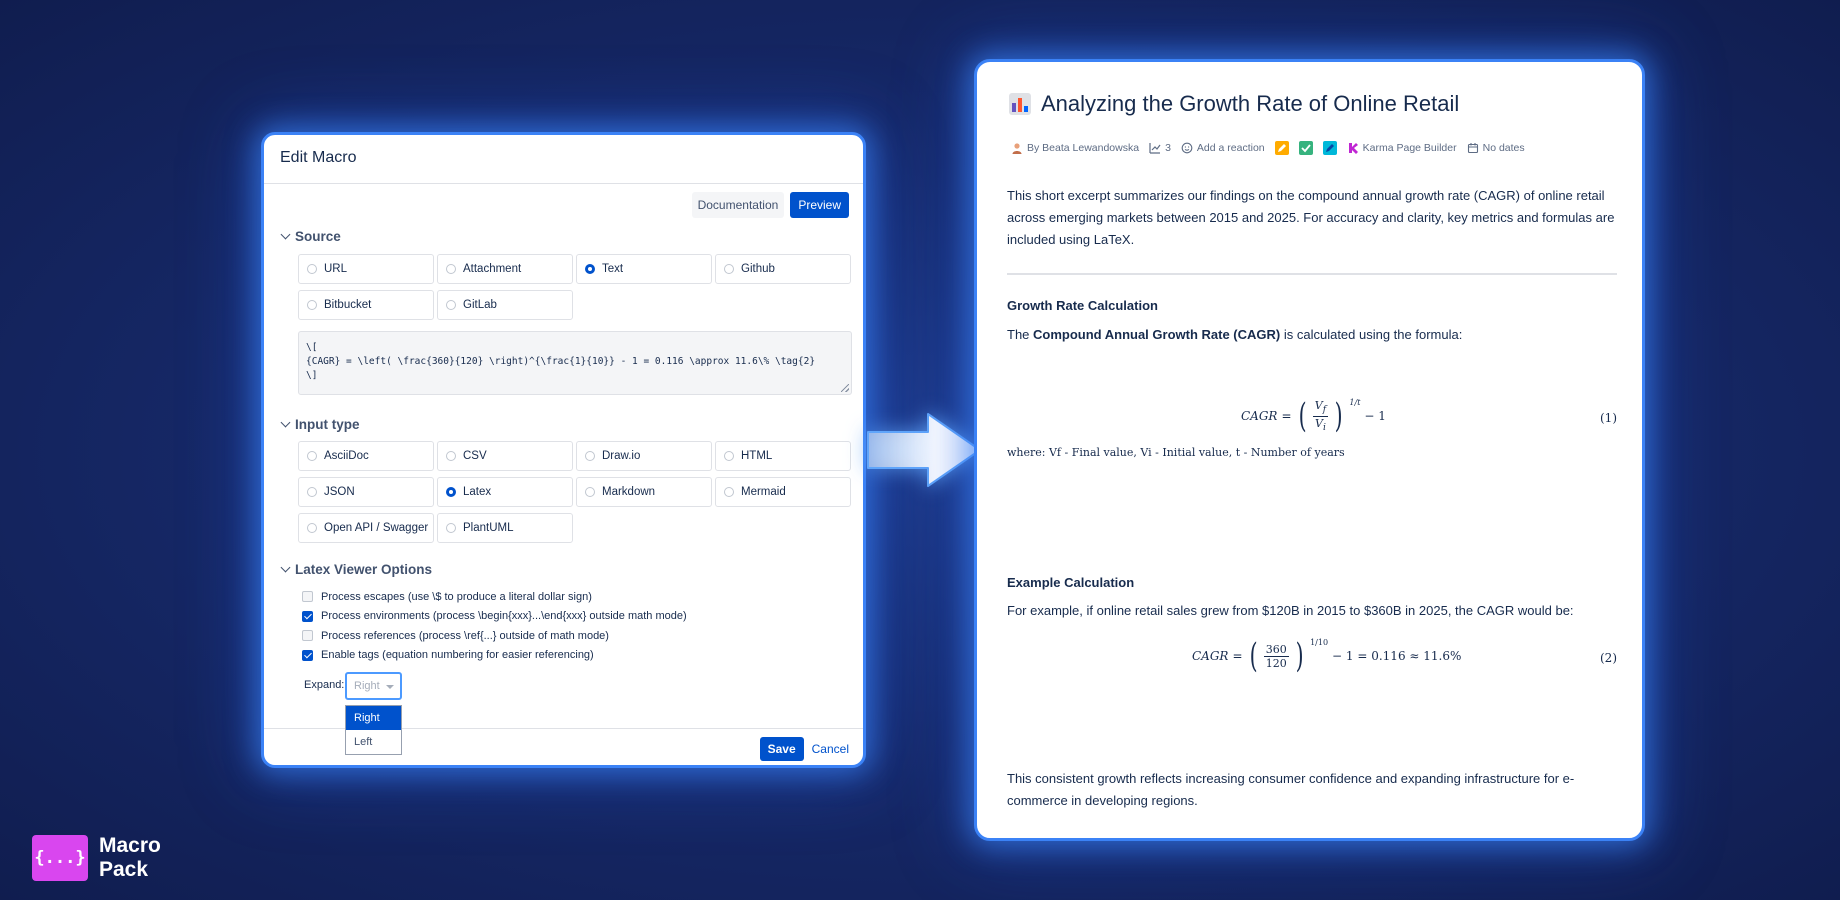 This screenshot has height=900, width=1840. Describe the element at coordinates (1187, 148) in the screenshot. I see `smiley-plus-icon` at that location.